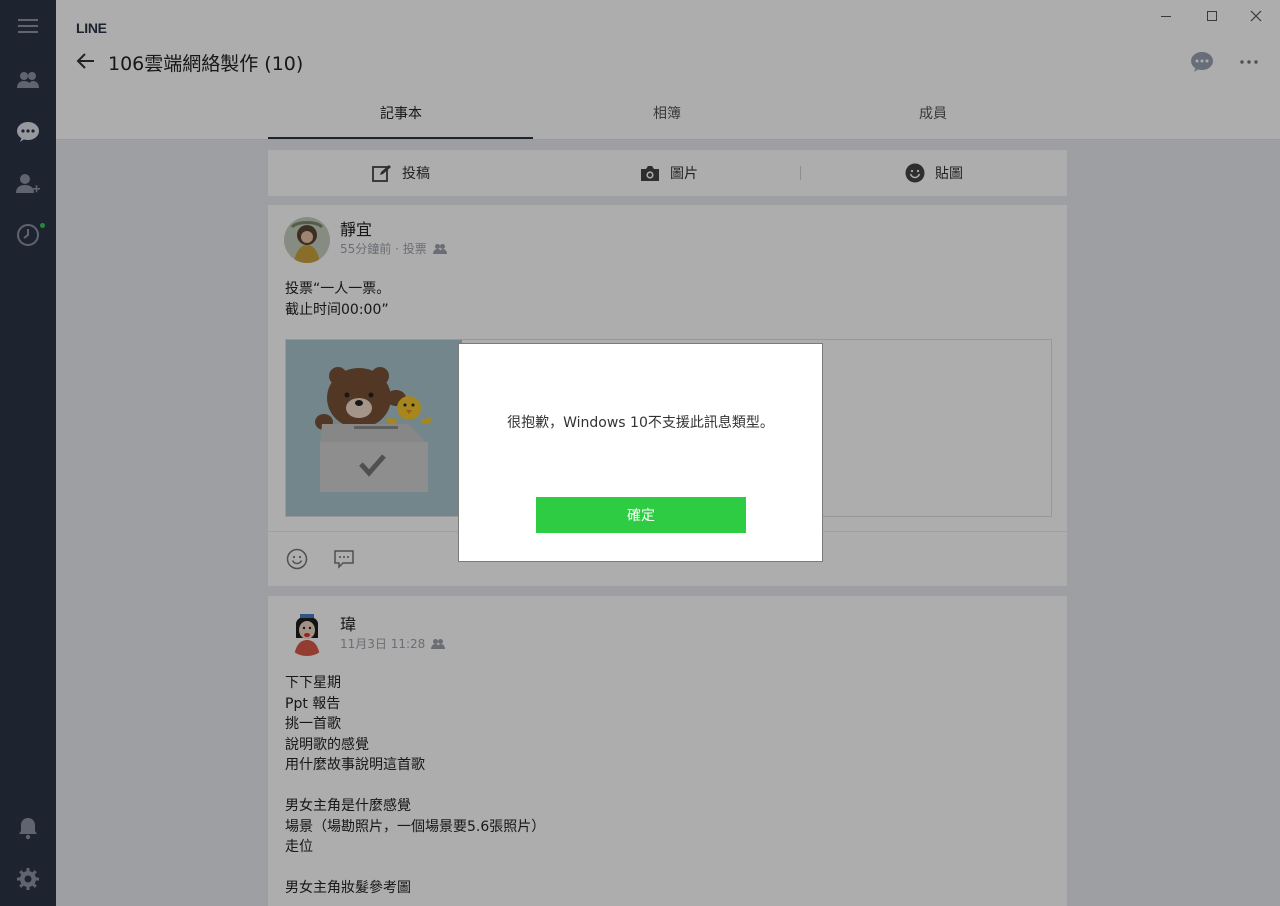 The height and width of the screenshot is (906, 1280). Describe the element at coordinates (641, 515) in the screenshot. I see `confirm-button: 確定` at that location.